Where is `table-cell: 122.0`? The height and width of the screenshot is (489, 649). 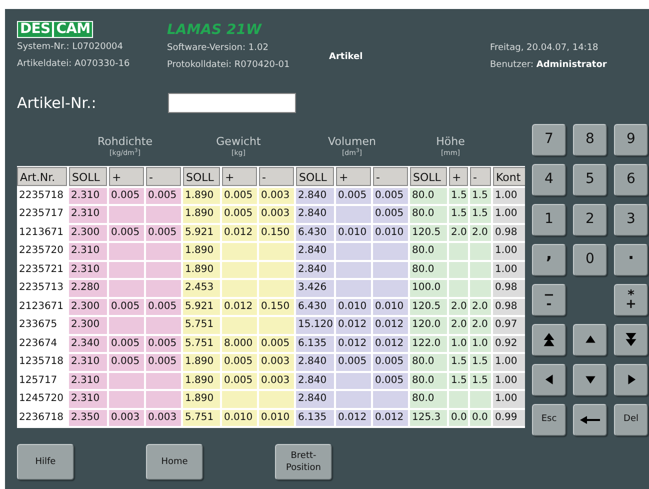
table-cell: 122.0 is located at coordinates (428, 344).